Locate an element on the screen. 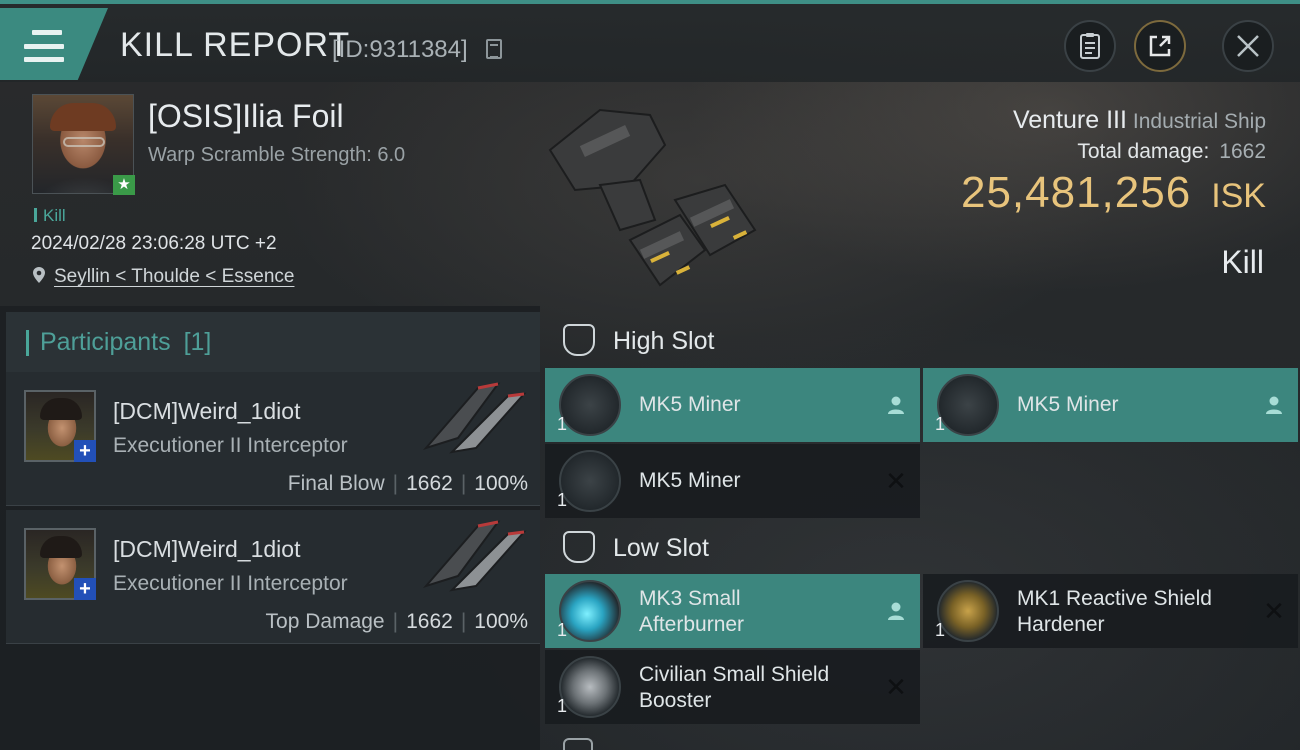 The image size is (1300, 750). low-slot-label: Low Slot is located at coordinates (661, 548).